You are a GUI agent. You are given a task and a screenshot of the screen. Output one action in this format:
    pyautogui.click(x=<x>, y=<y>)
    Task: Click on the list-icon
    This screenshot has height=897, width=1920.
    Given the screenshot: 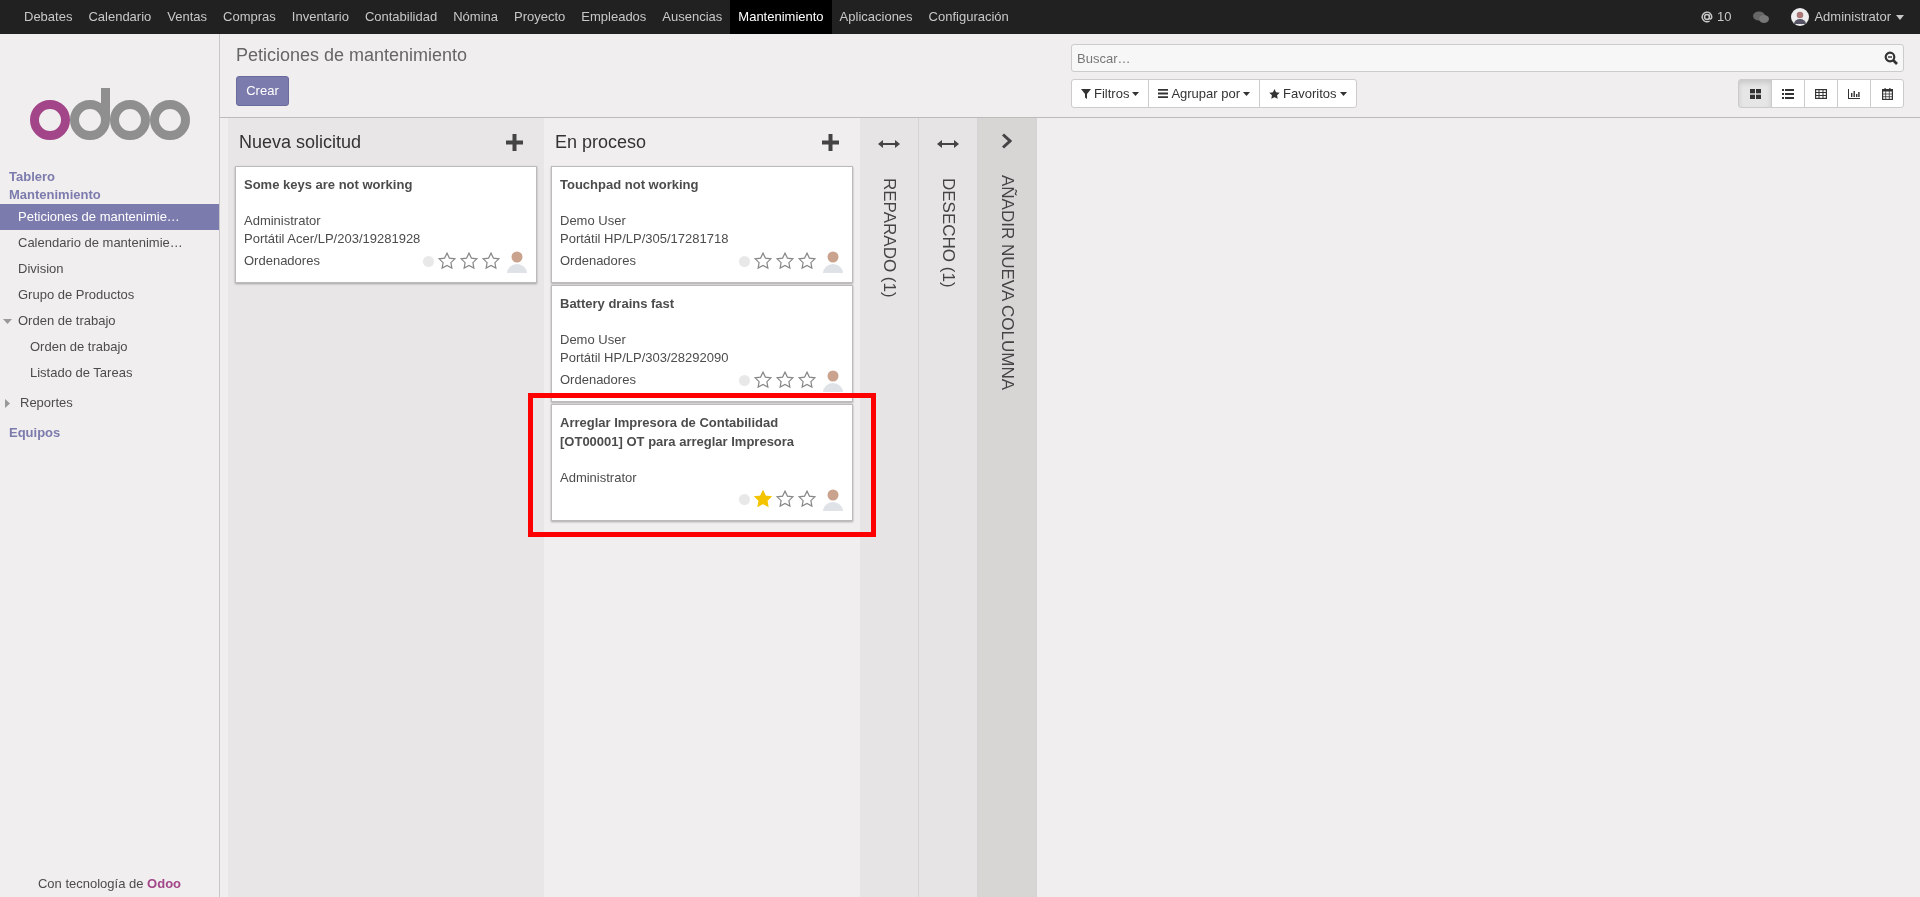 What is the action you would take?
    pyautogui.click(x=1788, y=93)
    